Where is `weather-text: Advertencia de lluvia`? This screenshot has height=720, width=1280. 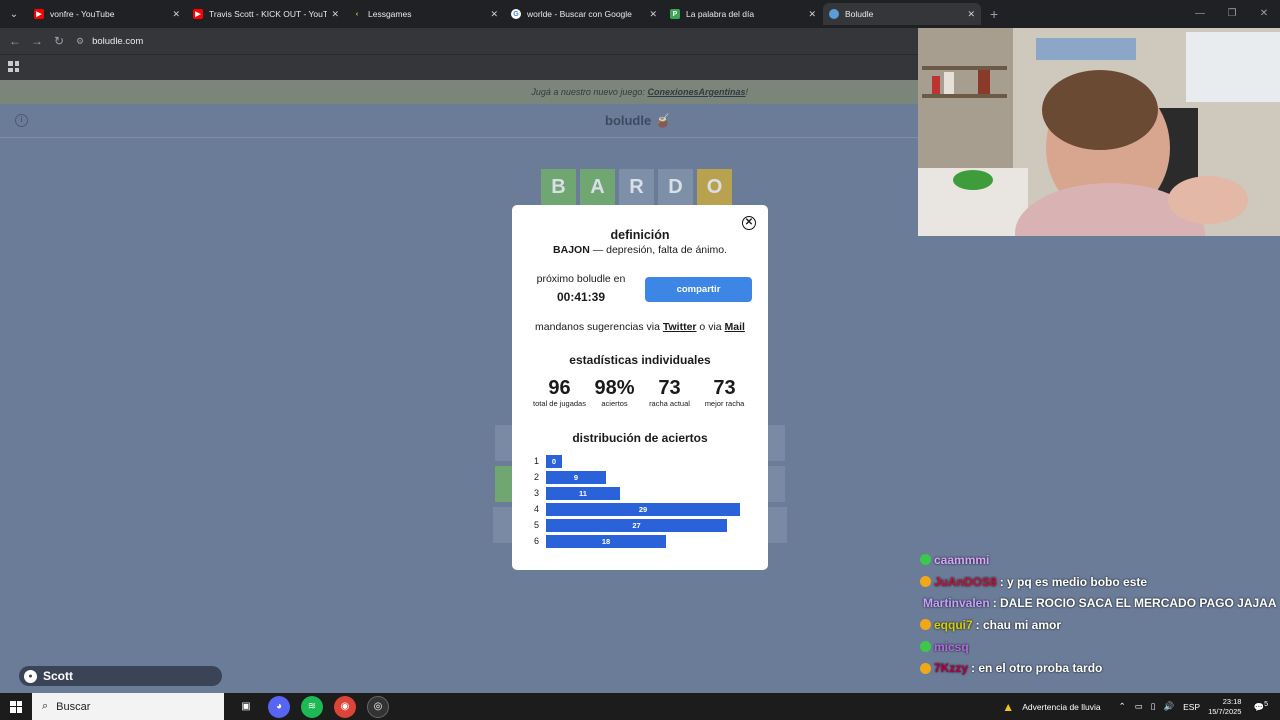 weather-text: Advertencia de lluvia is located at coordinates (1061, 707).